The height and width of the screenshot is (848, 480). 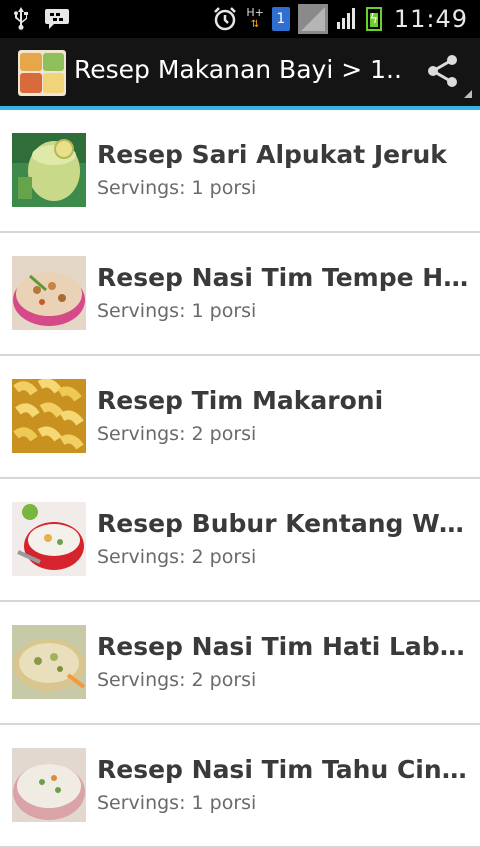 I want to click on status-bar: H+ ⇅ 1 ϟ 11:49, so click(x=240, y=19).